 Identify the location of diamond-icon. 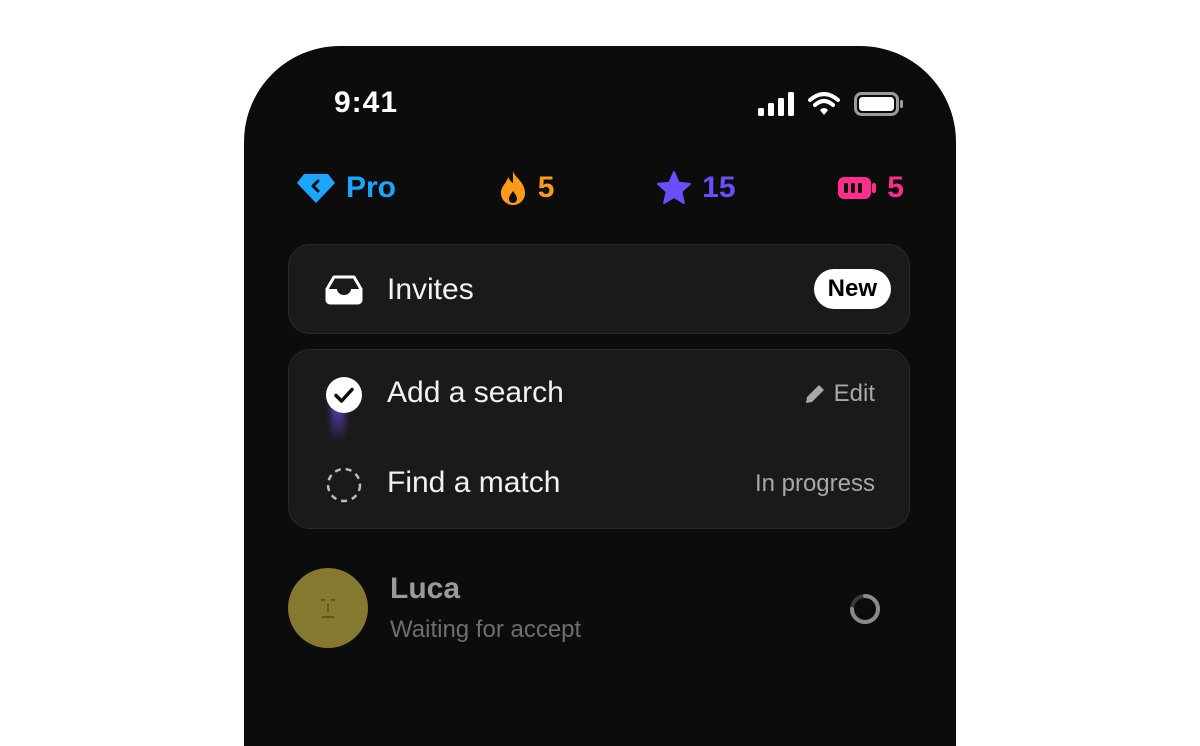
(316, 188).